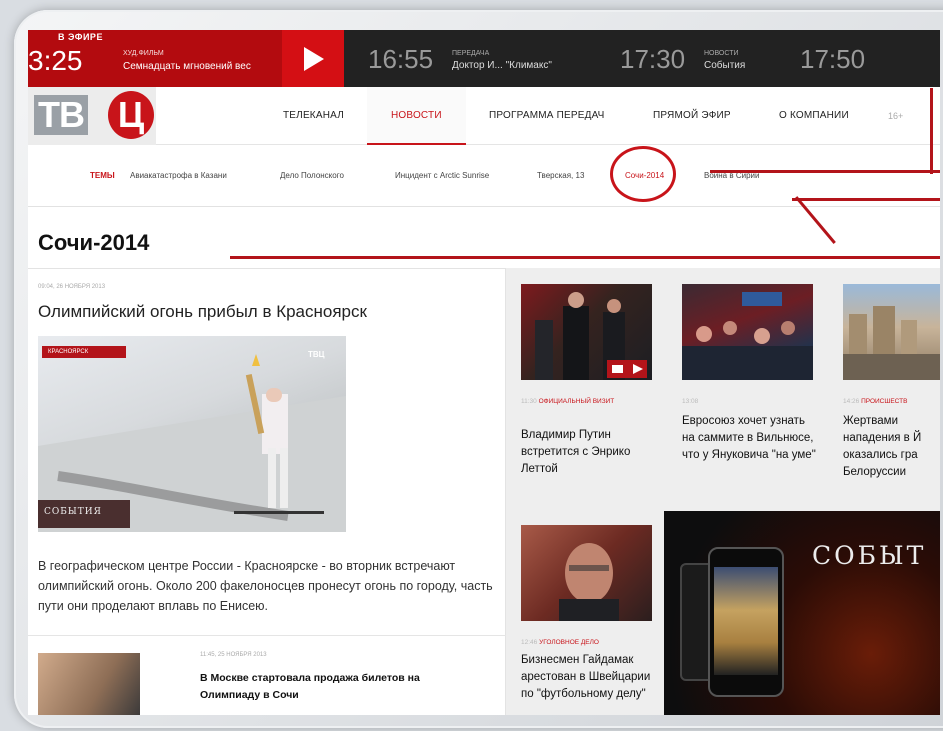  Describe the element at coordinates (802, 613) in the screenshot. I see `events-app-promo: СОБЫТ` at that location.